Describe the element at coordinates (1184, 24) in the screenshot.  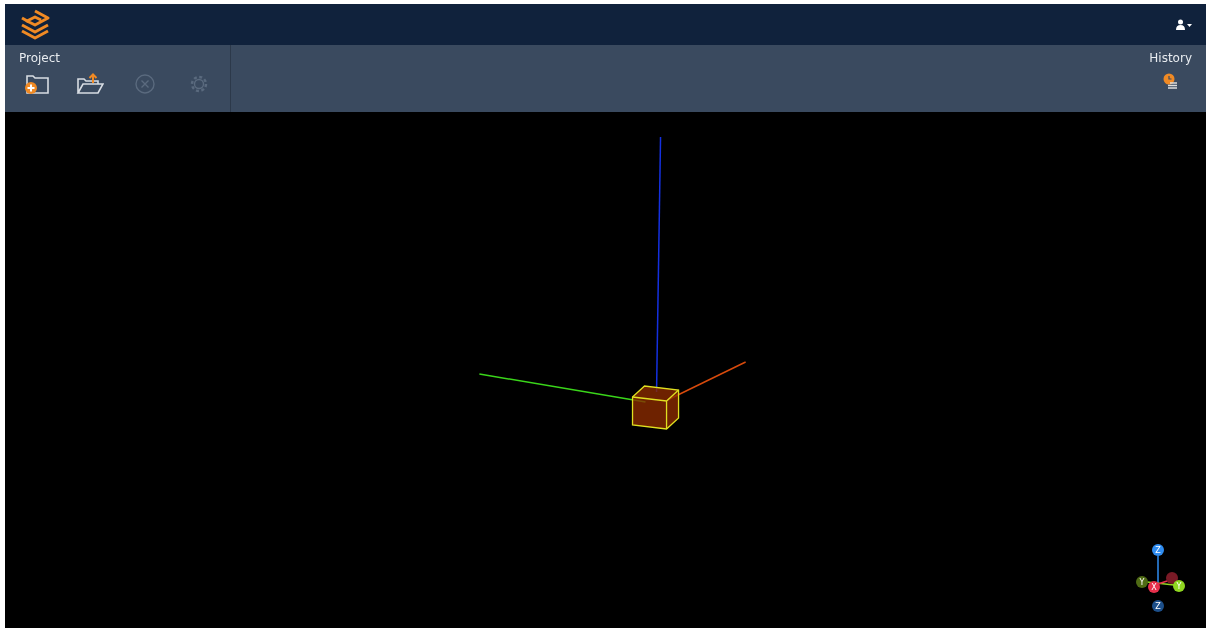
I see `user-menu-button` at that location.